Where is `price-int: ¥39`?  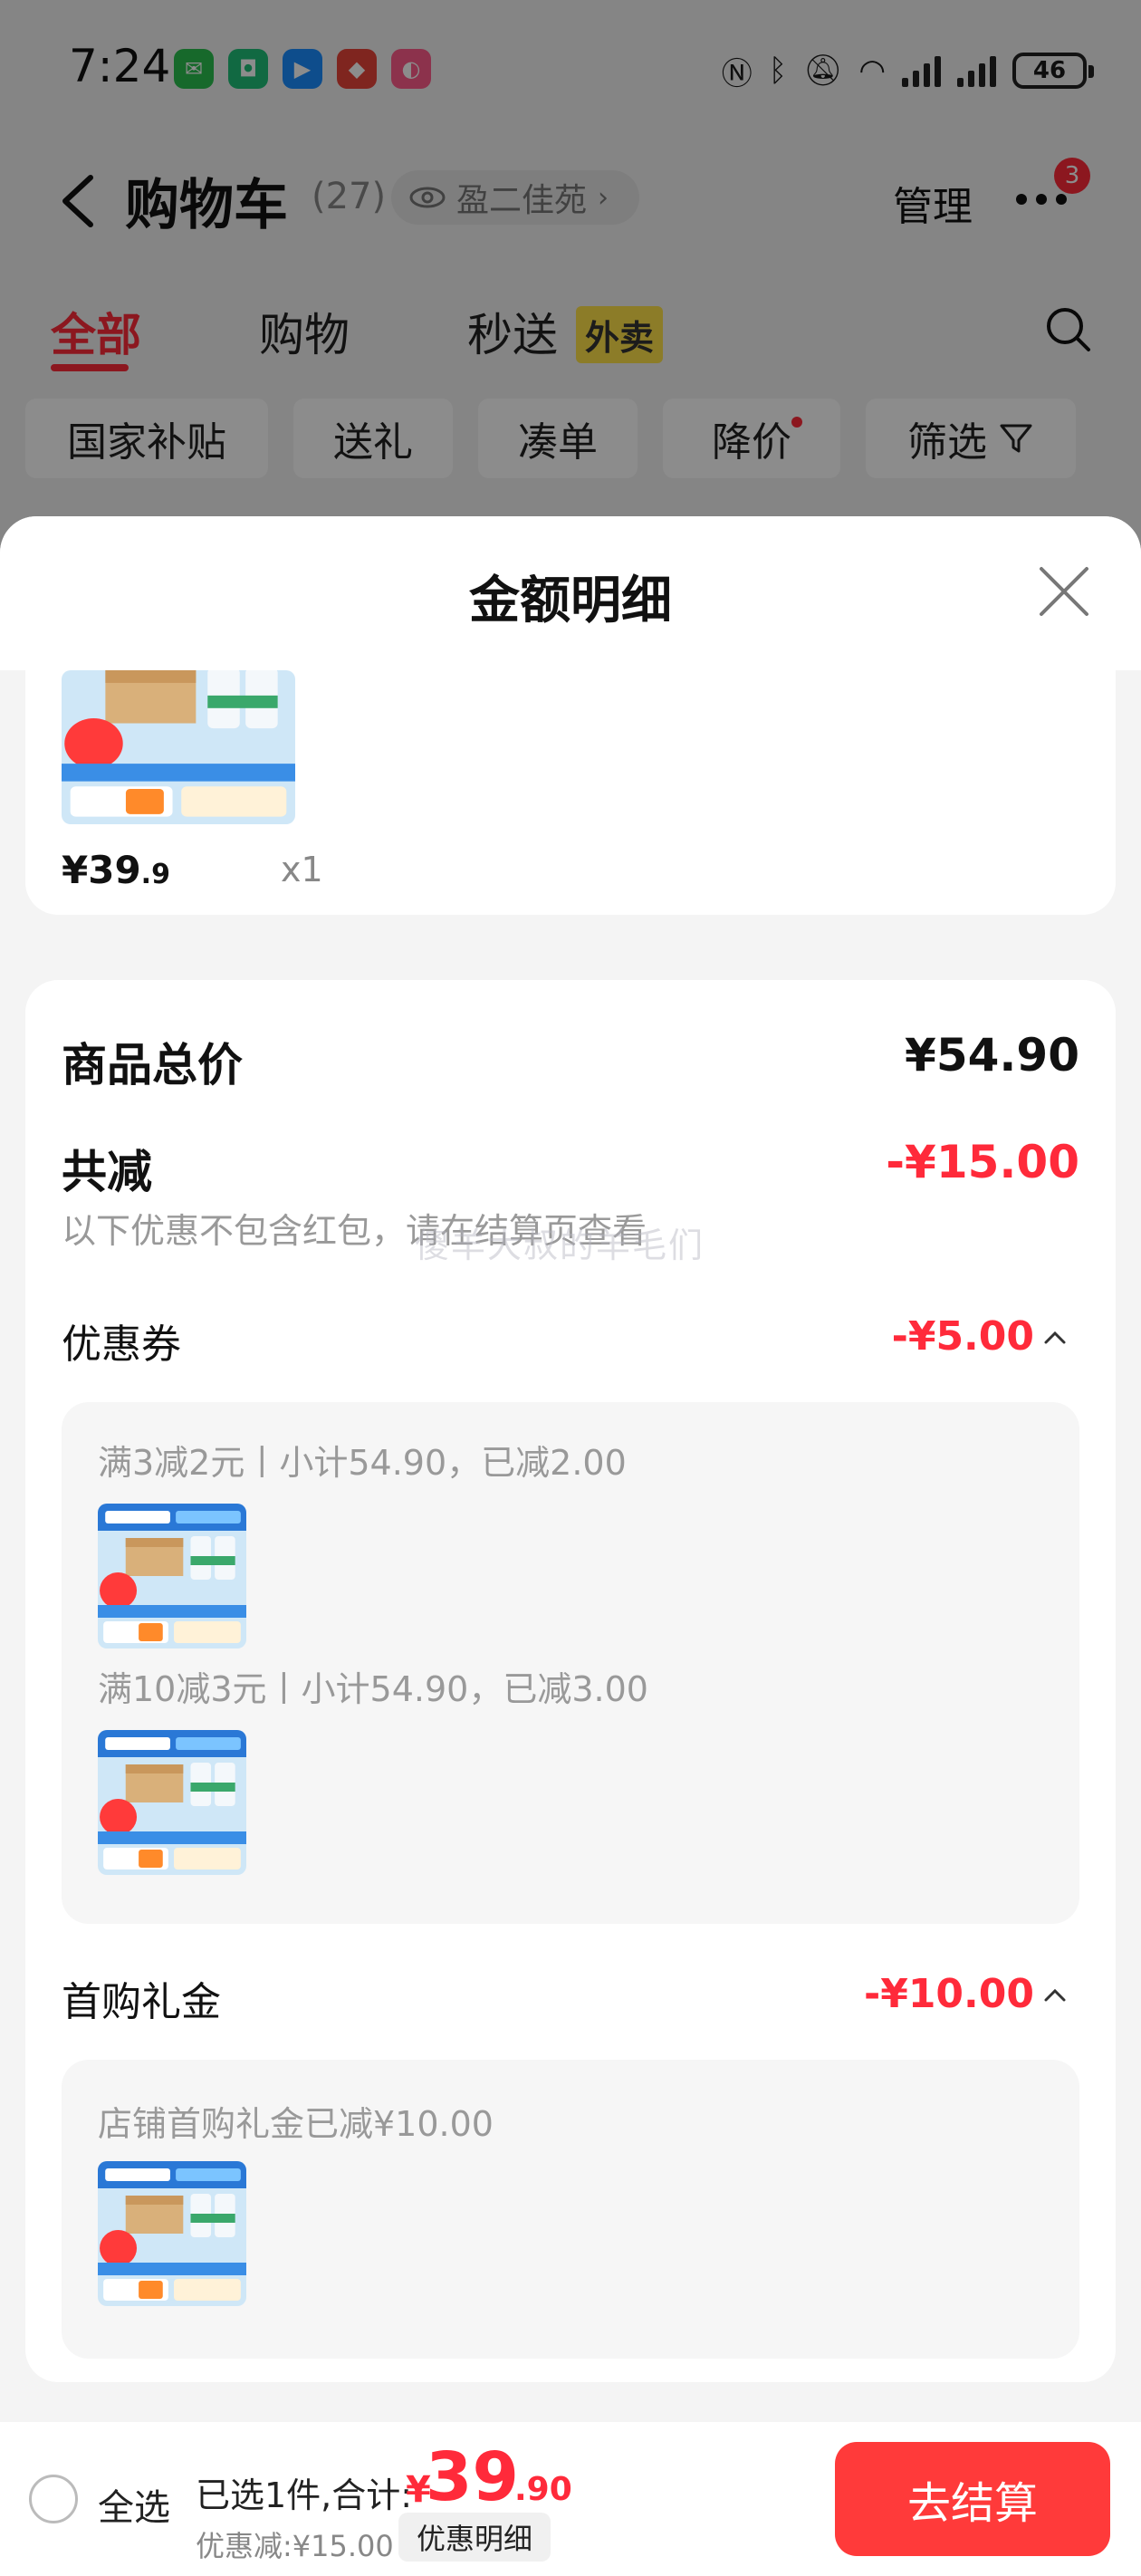
price-int: ¥39 is located at coordinates (101, 870).